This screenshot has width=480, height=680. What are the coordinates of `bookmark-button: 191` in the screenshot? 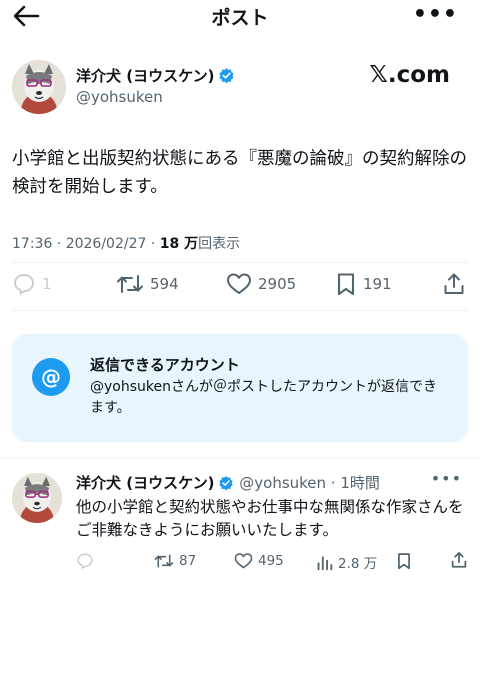 It's located at (363, 284).